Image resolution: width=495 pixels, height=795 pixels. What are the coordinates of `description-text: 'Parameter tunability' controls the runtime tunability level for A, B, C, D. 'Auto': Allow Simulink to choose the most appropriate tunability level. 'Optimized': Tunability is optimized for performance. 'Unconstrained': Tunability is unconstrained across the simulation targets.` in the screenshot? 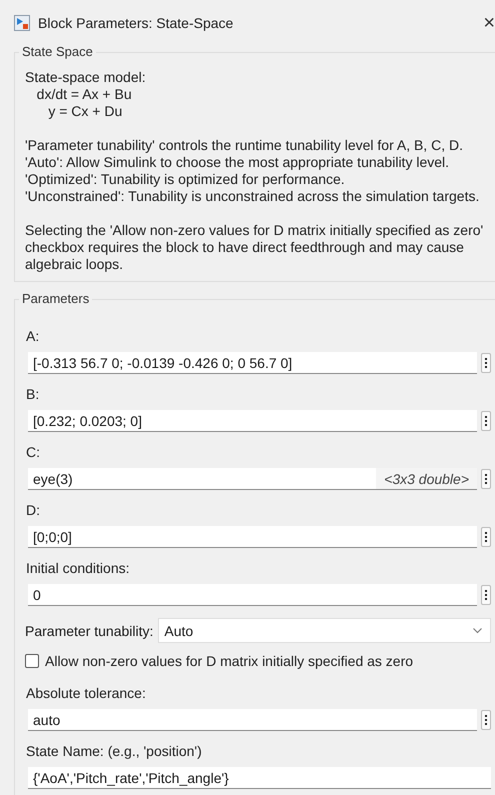 It's located at (252, 171).